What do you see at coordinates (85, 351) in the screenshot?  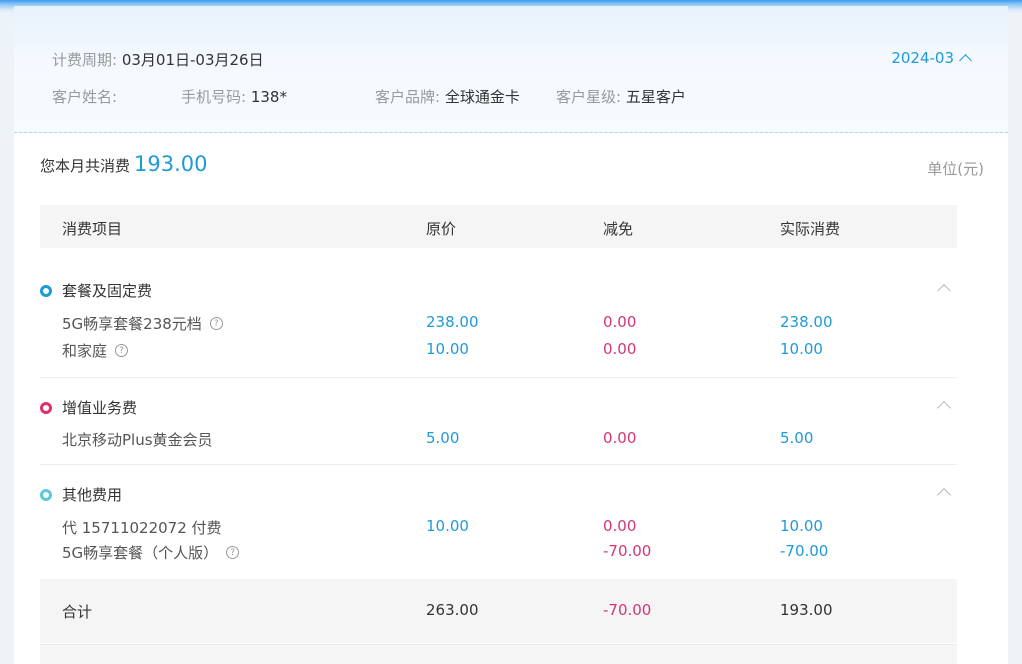 I see `item-name-text: 和家庭` at bounding box center [85, 351].